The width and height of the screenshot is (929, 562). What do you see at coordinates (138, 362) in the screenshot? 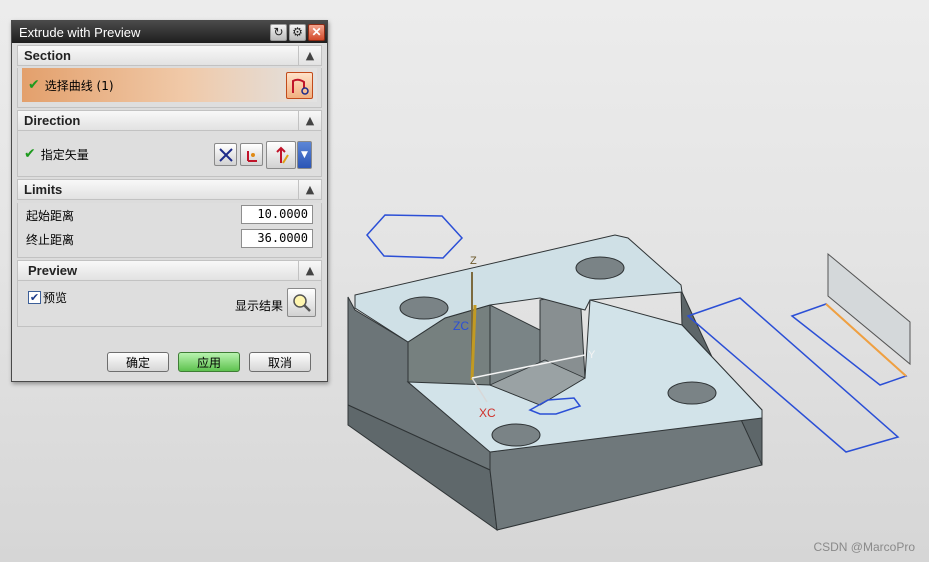
I see `ok-button: 确定` at bounding box center [138, 362].